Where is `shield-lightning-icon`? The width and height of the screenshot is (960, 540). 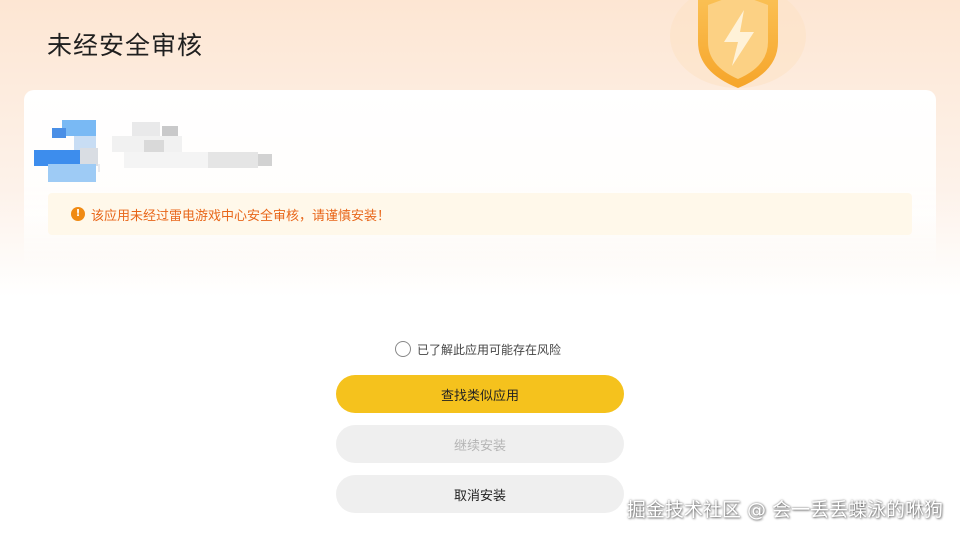 shield-lightning-icon is located at coordinates (738, 44).